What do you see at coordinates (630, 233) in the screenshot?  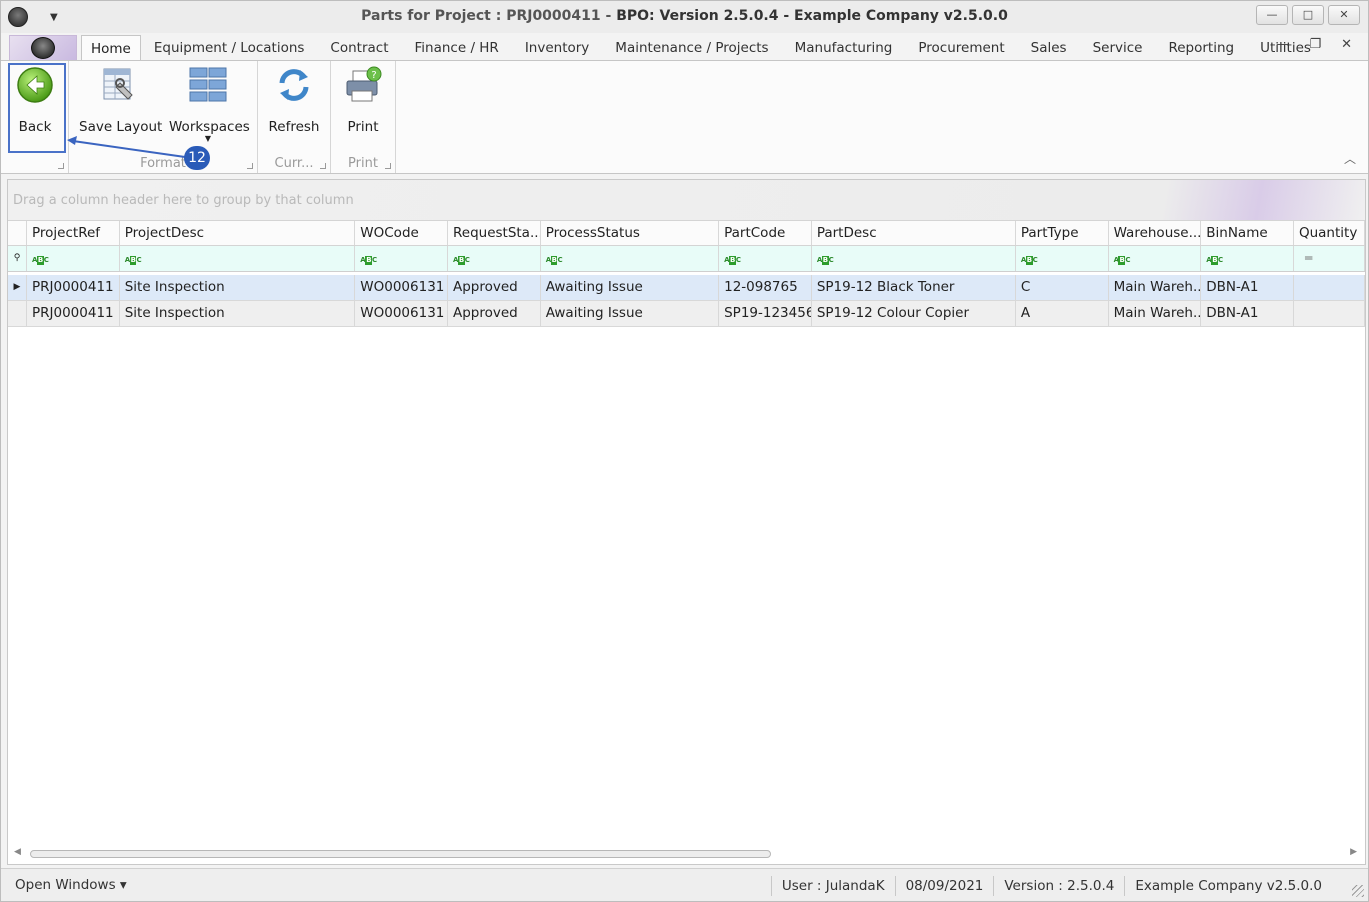 I see `column-header-processstatus: ProcessStatus` at bounding box center [630, 233].